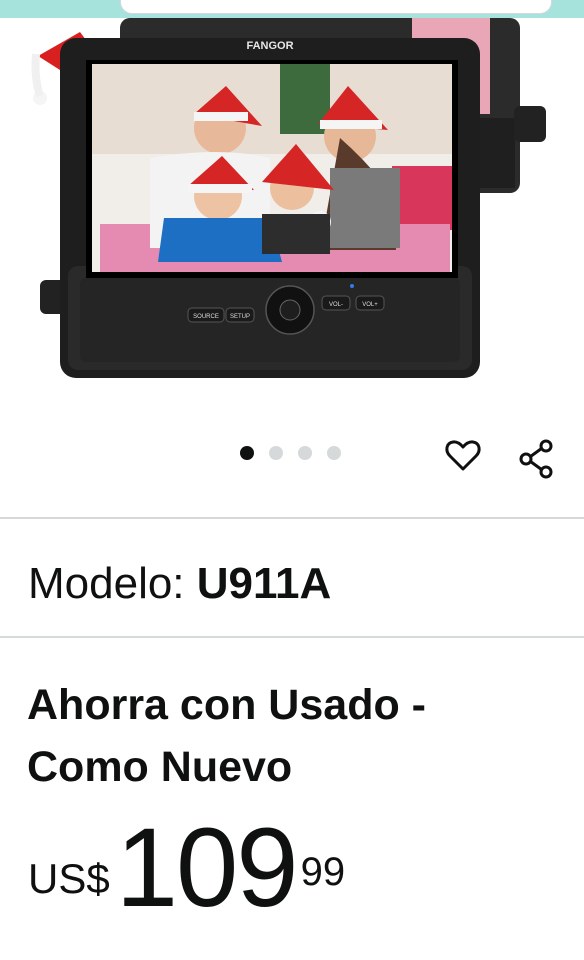 The width and height of the screenshot is (584, 960). What do you see at coordinates (336, 305) in the screenshot?
I see `vol-minus-label: VOL-` at bounding box center [336, 305].